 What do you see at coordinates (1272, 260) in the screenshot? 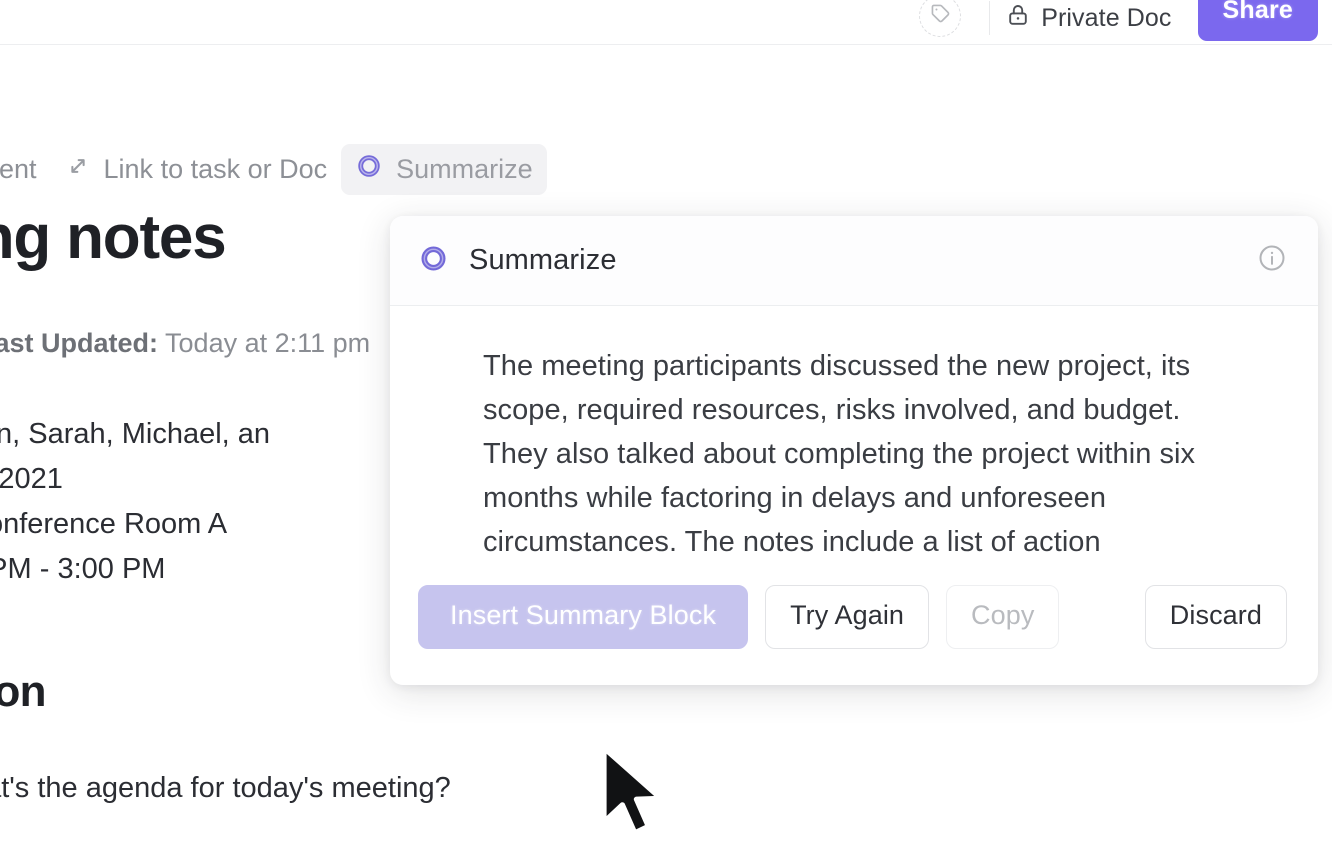
I see `info-circle-icon` at bounding box center [1272, 260].